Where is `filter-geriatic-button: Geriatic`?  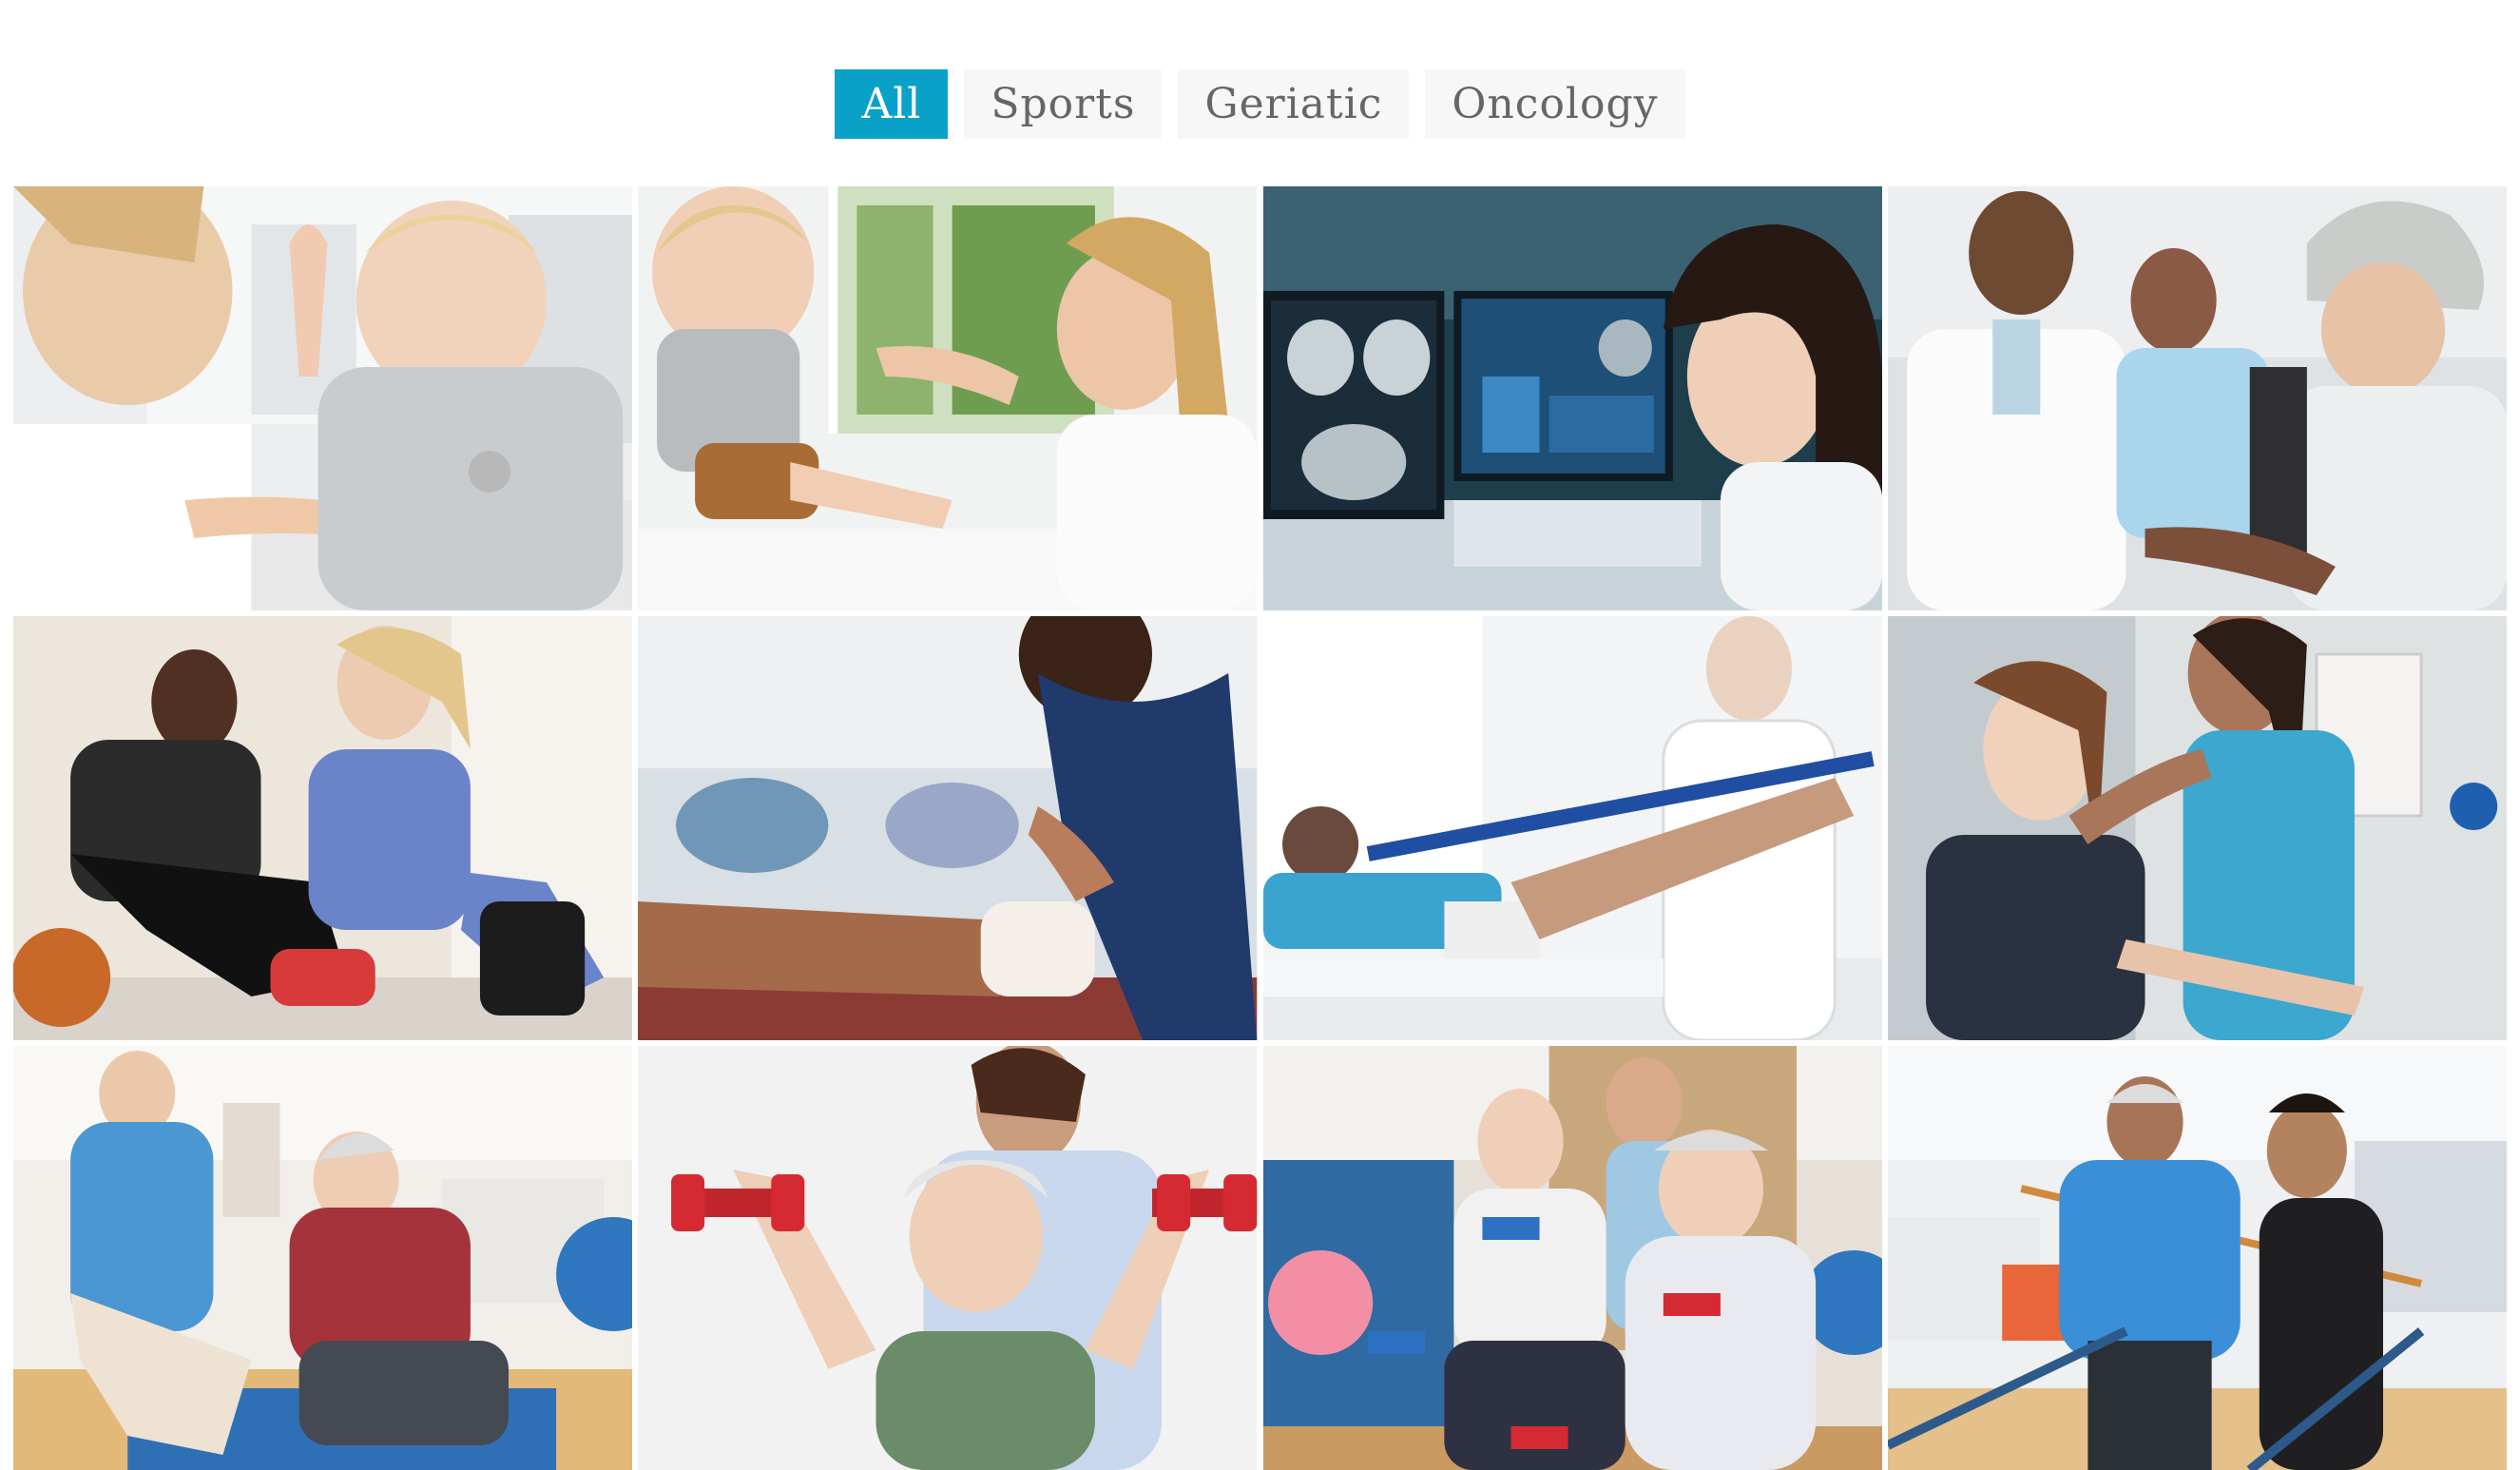
filter-geriatic-button: Geriatic is located at coordinates (1294, 104).